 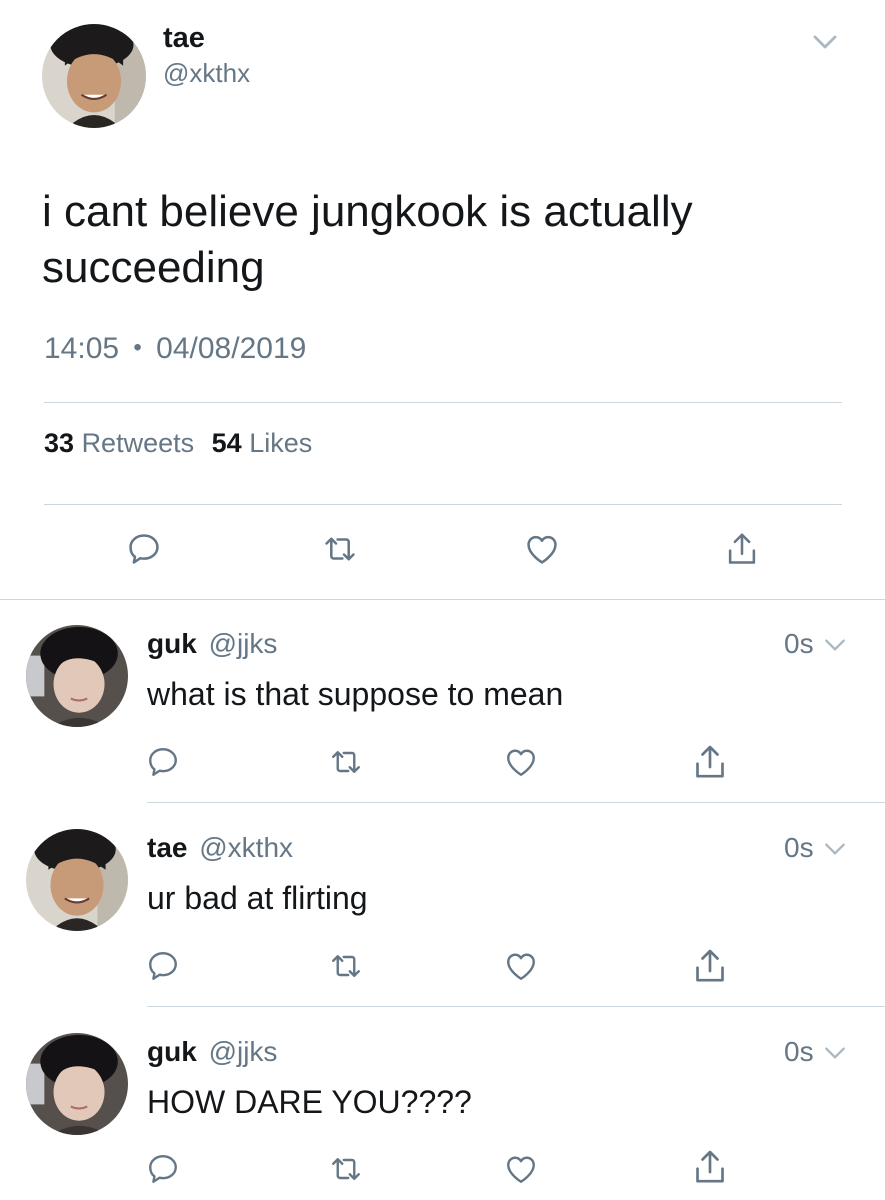 I want to click on reply-handle: @xkthx, so click(x=246, y=847).